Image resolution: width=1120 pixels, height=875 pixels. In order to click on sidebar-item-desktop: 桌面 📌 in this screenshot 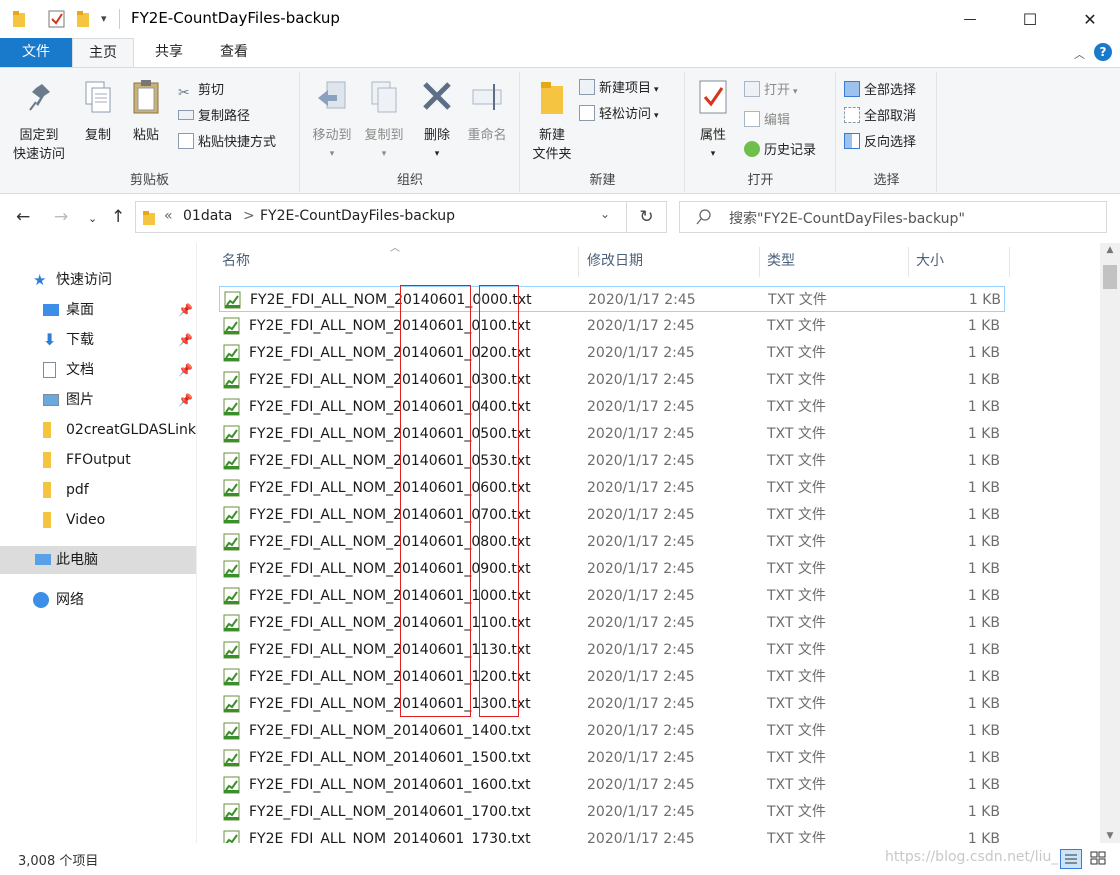, I will do `click(98, 310)`.